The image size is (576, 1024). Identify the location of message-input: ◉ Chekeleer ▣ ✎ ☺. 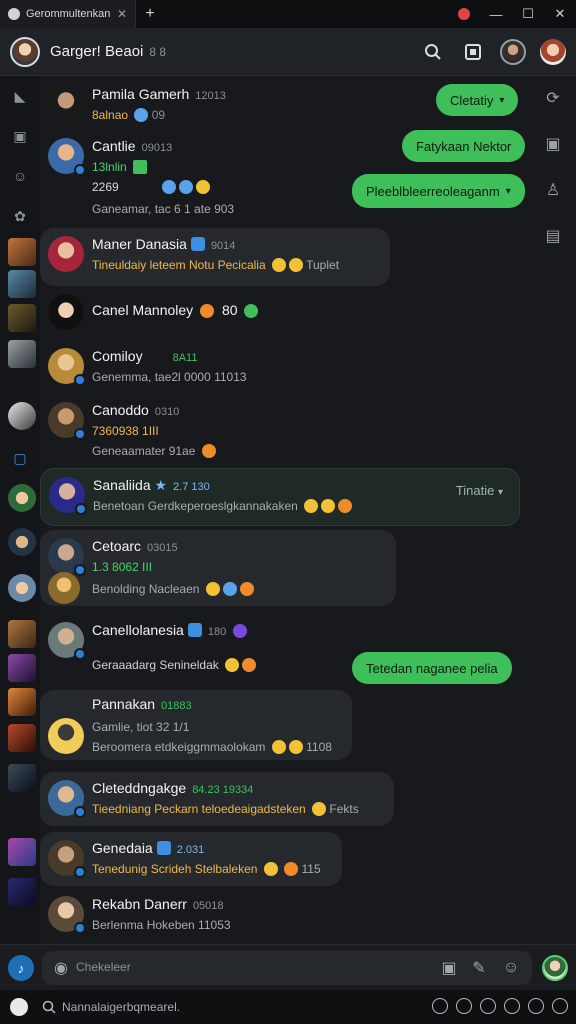
(287, 968).